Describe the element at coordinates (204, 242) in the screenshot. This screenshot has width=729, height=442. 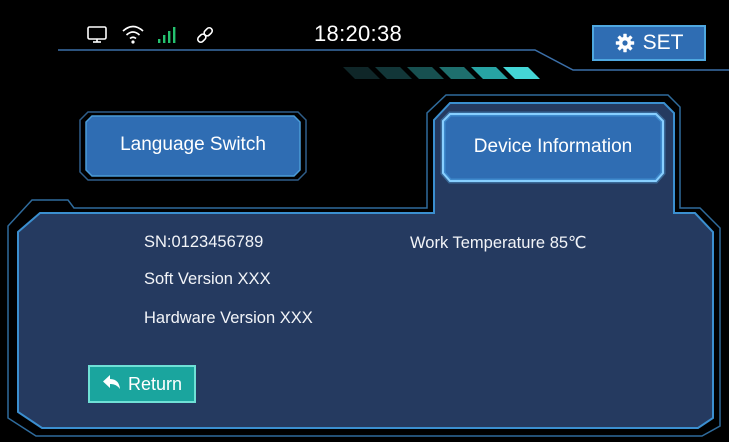
I see `serial-number: SN:0123456789` at that location.